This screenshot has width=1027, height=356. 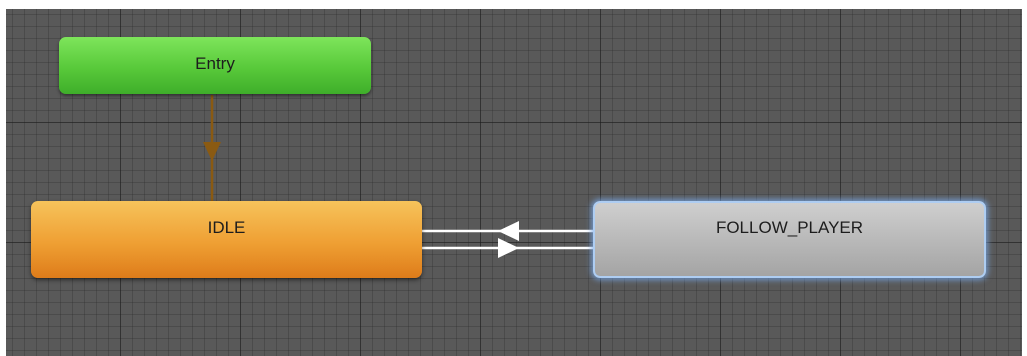 I want to click on state-node-entry: Entry, so click(x=215, y=65).